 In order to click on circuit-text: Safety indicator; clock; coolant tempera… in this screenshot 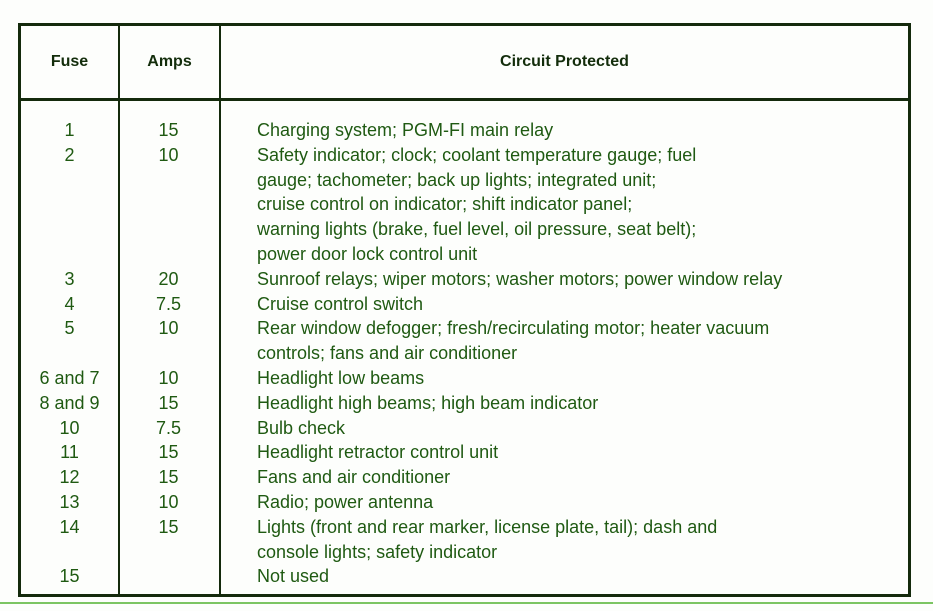, I will do `click(477, 154)`.